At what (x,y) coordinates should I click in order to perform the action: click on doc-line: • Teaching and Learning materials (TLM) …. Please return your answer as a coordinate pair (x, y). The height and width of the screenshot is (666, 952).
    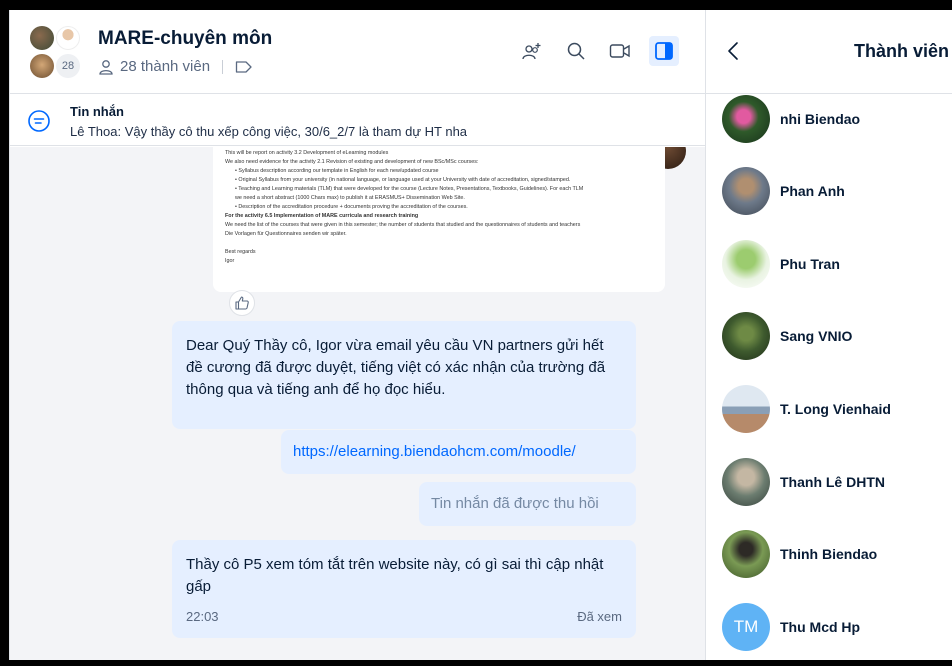
    Looking at the image, I should click on (409, 189).